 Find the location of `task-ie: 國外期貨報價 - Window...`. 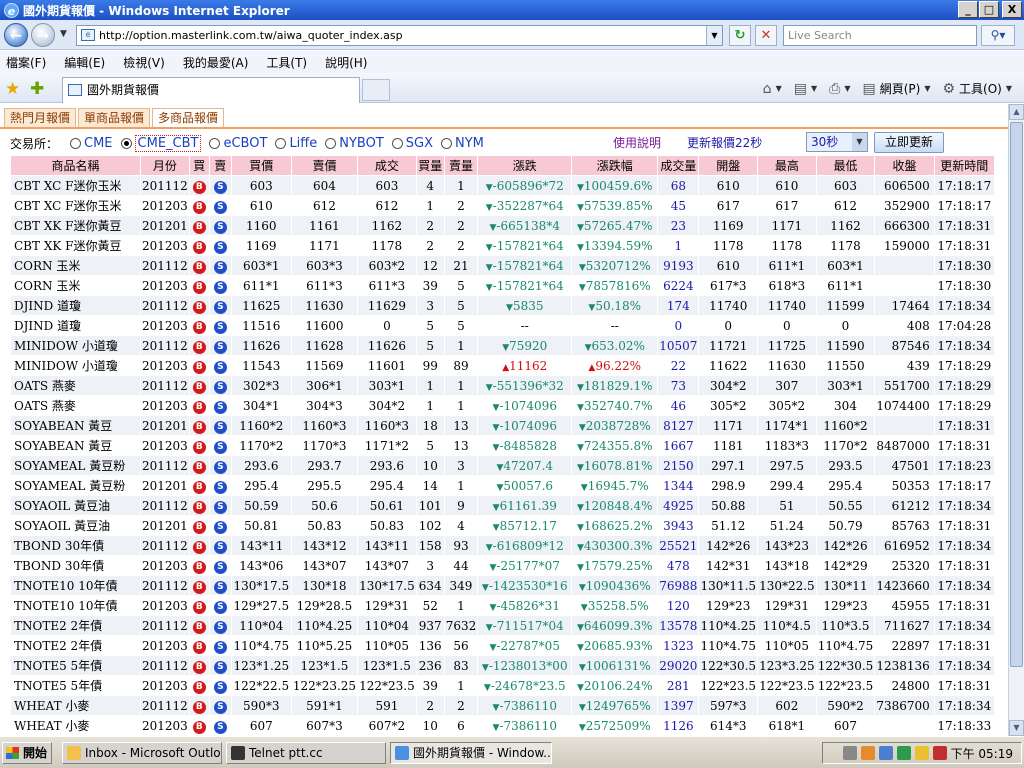

task-ie: 國外期貨報價 - Window... is located at coordinates (471, 753).